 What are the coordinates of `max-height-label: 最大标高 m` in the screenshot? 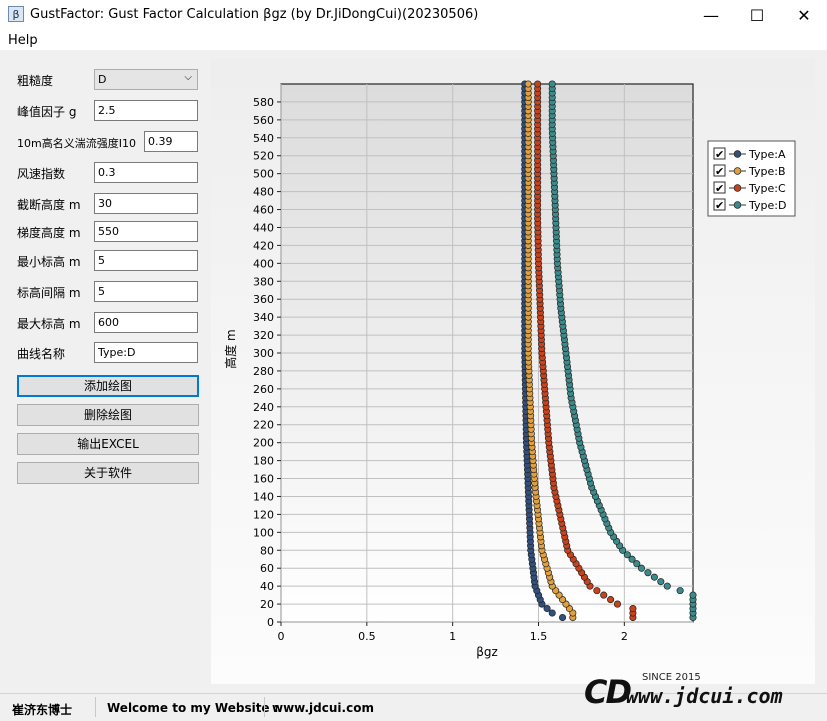 It's located at (49, 324).